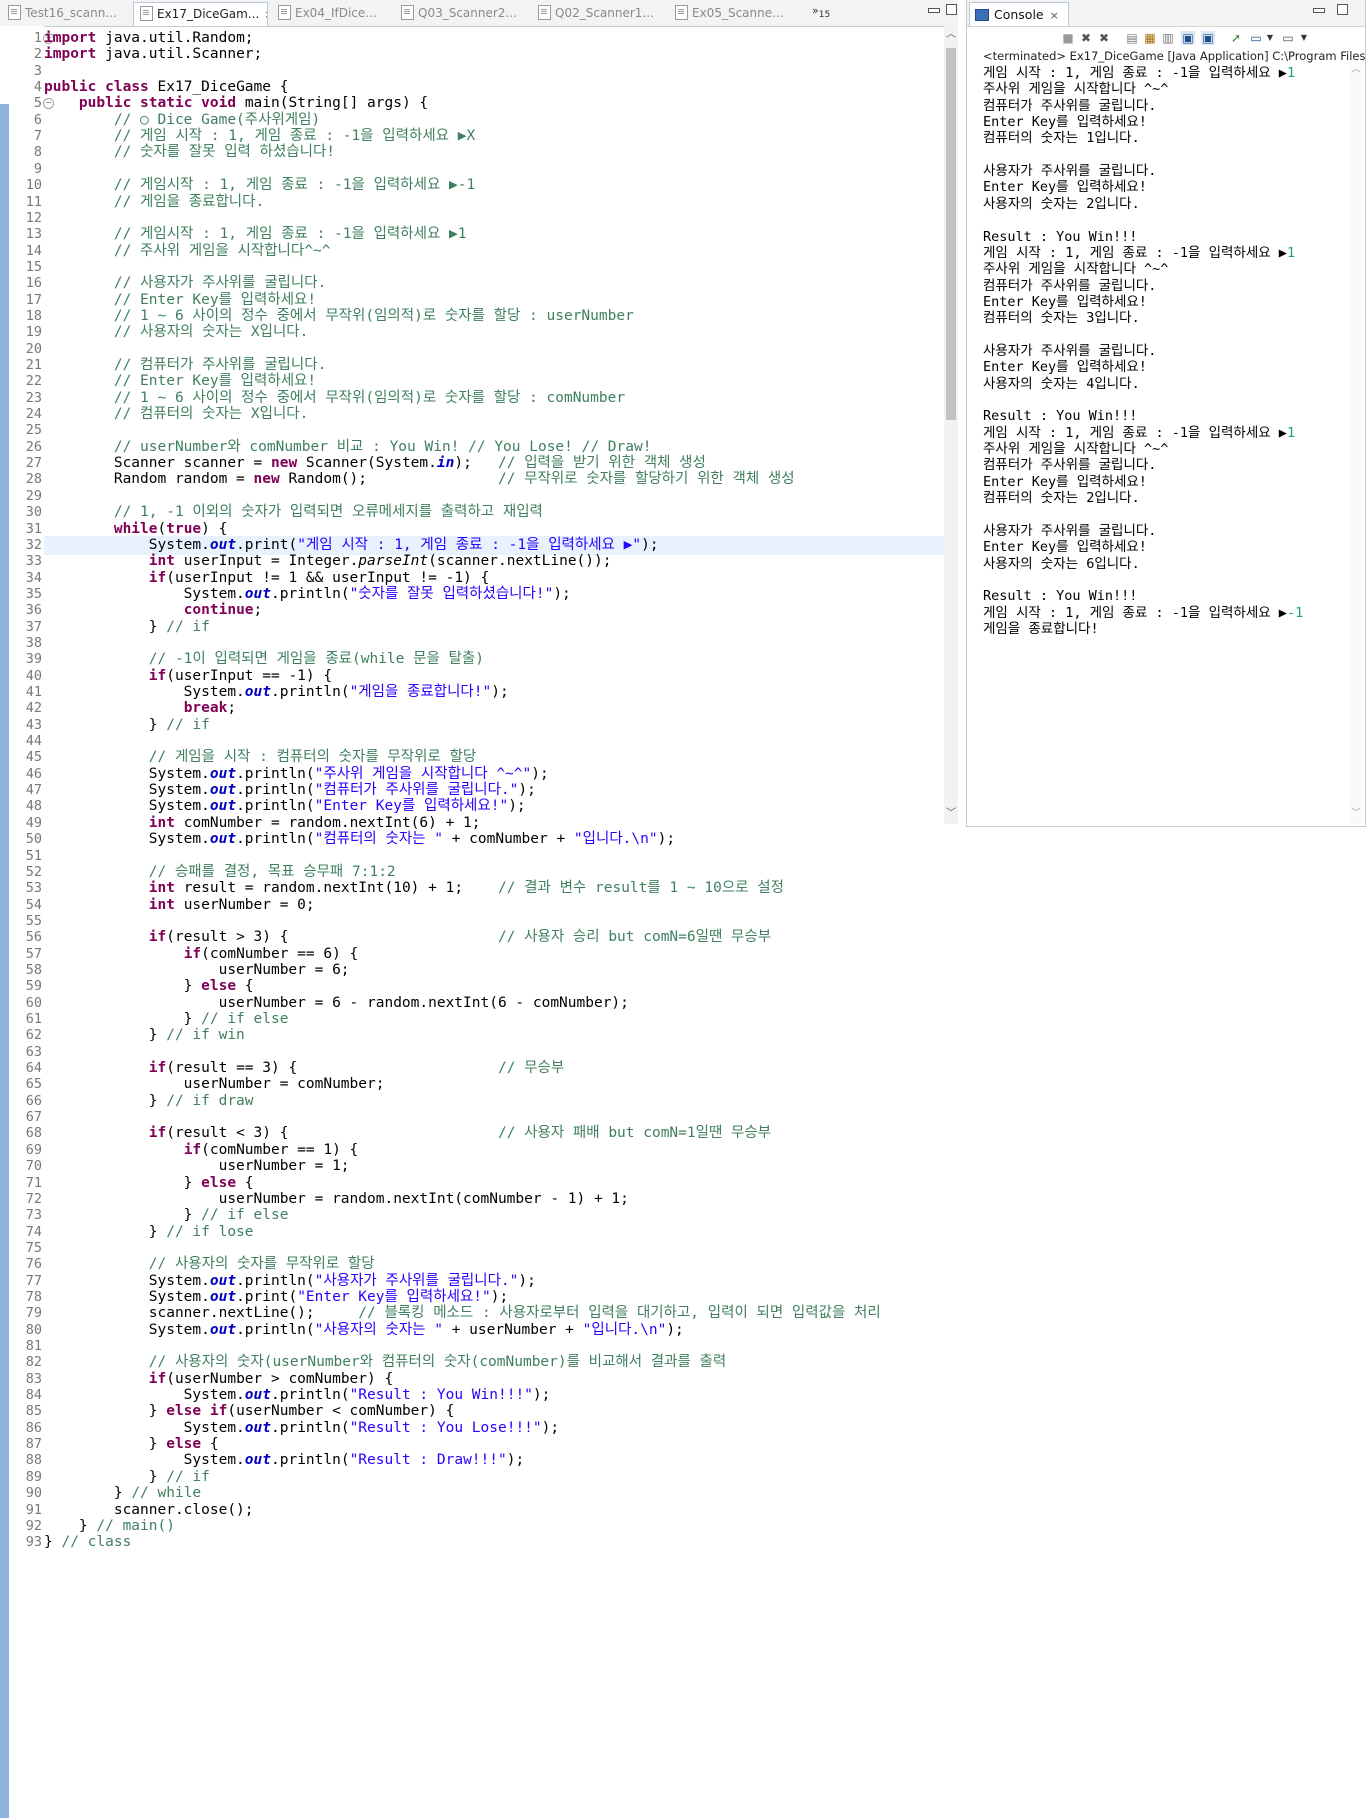 The image size is (1372, 1820). Describe the element at coordinates (319, 577) in the screenshot. I see `code-text: if(userInput != 1 && userInput != -1) {` at that location.